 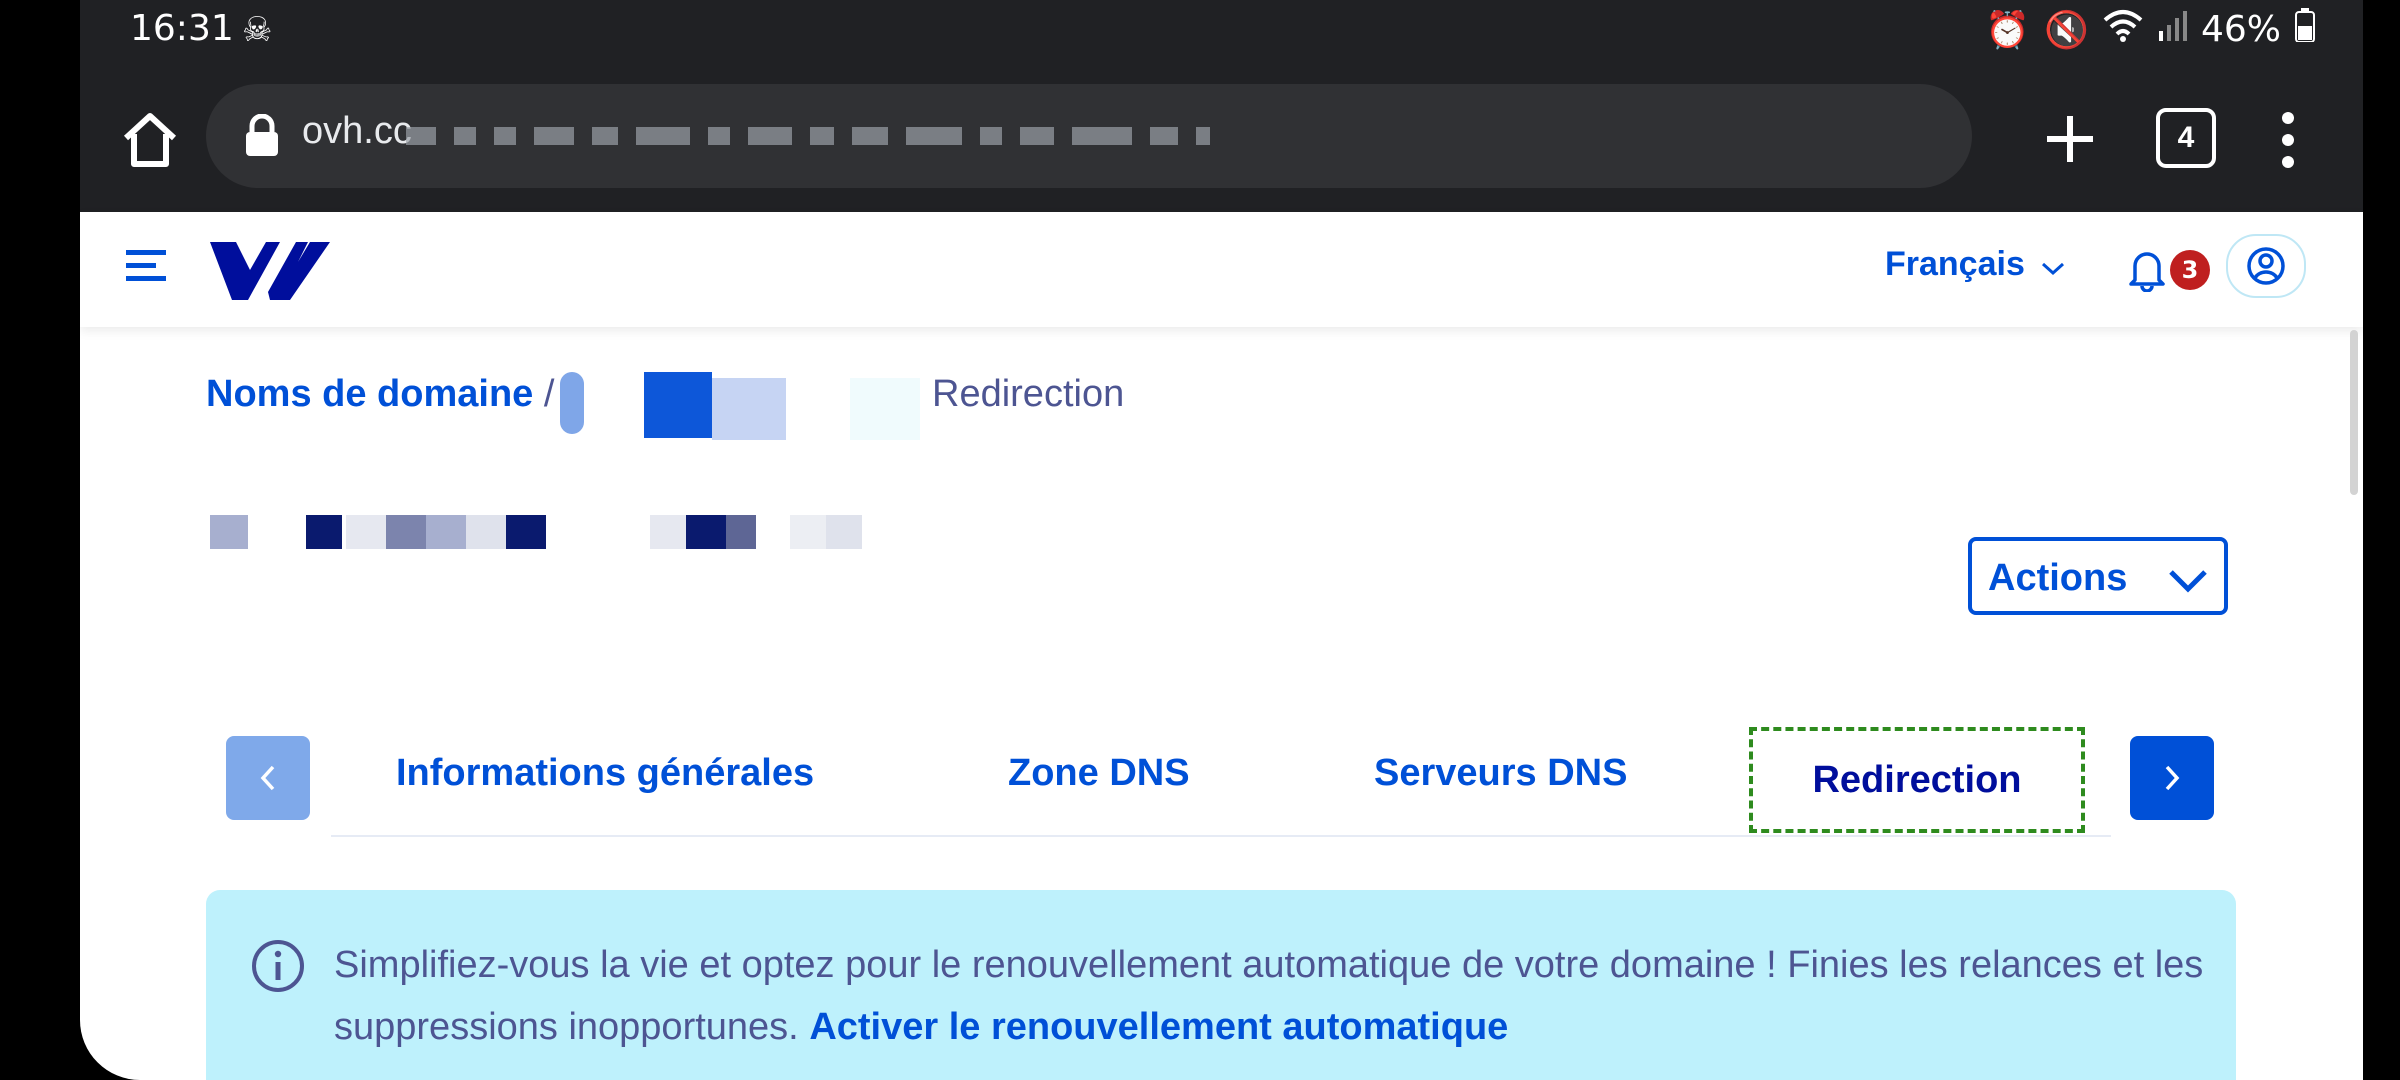 What do you see at coordinates (146, 266) in the screenshot?
I see `hamburger-icon` at bounding box center [146, 266].